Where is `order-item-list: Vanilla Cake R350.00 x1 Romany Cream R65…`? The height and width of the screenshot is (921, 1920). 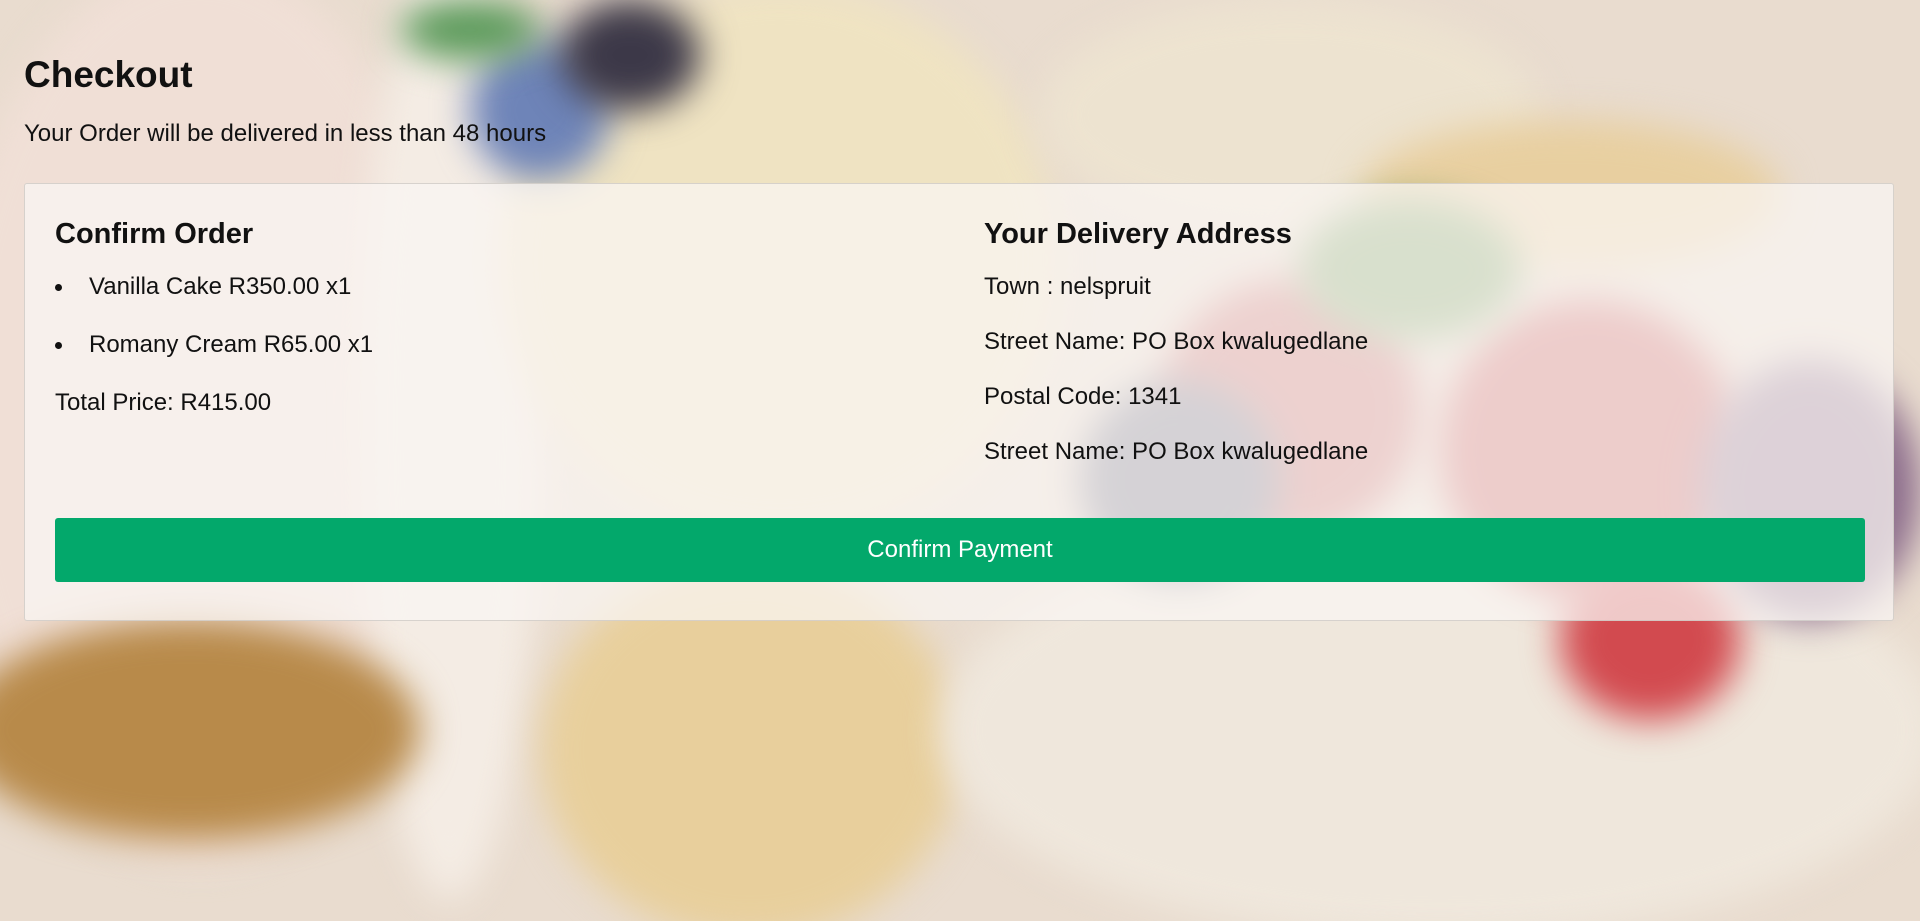 order-item-list: Vanilla Cake R350.00 x1 Romany Cream R65… is located at coordinates (495, 316).